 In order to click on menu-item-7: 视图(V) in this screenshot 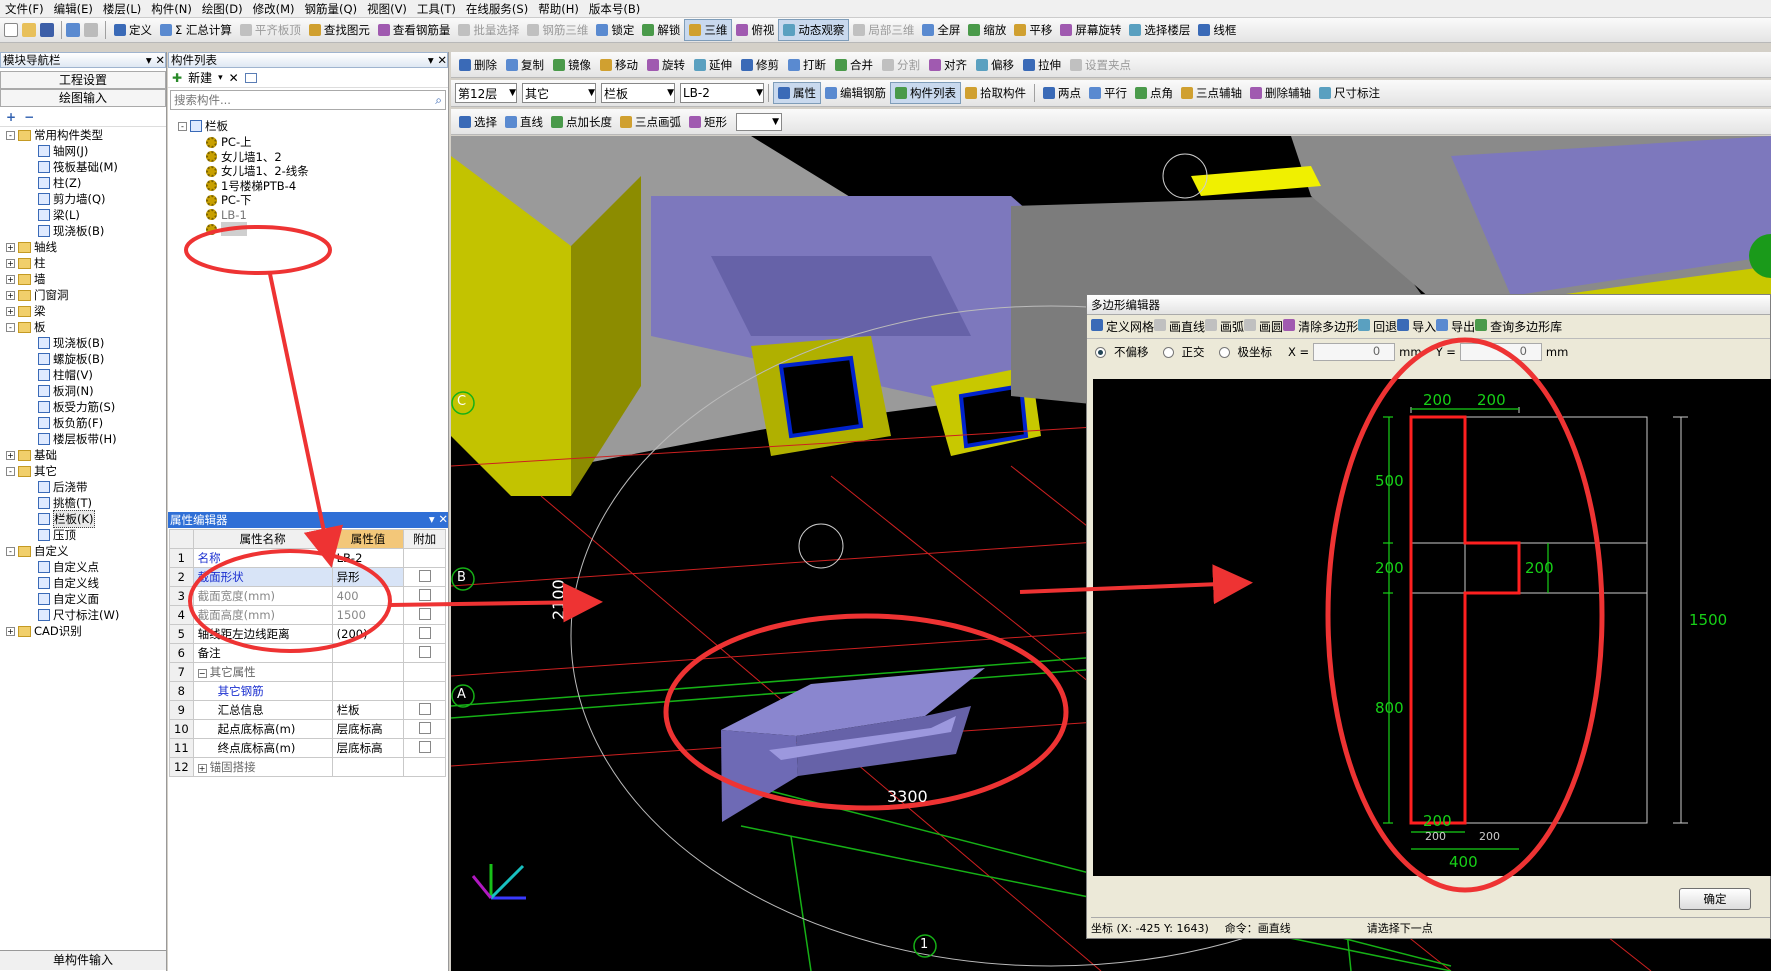, I will do `click(387, 9)`.